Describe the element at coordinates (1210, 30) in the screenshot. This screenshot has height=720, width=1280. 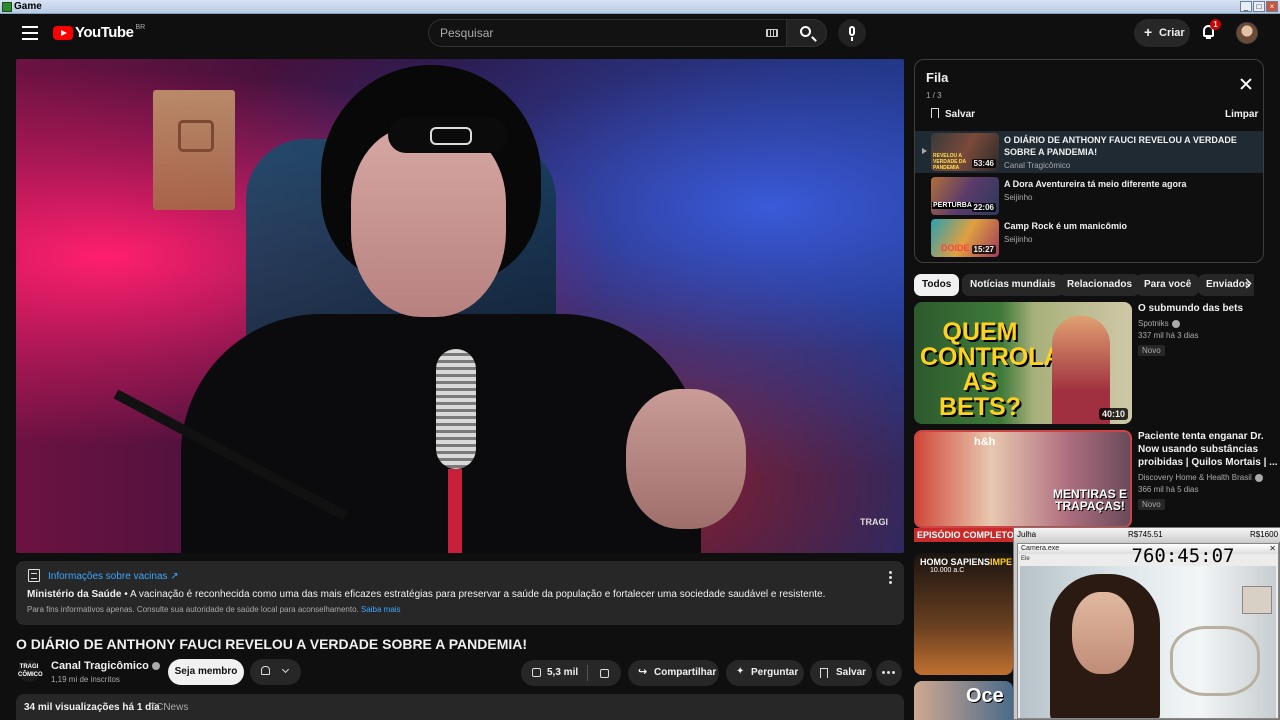
I see `notifications-button: 1` at that location.